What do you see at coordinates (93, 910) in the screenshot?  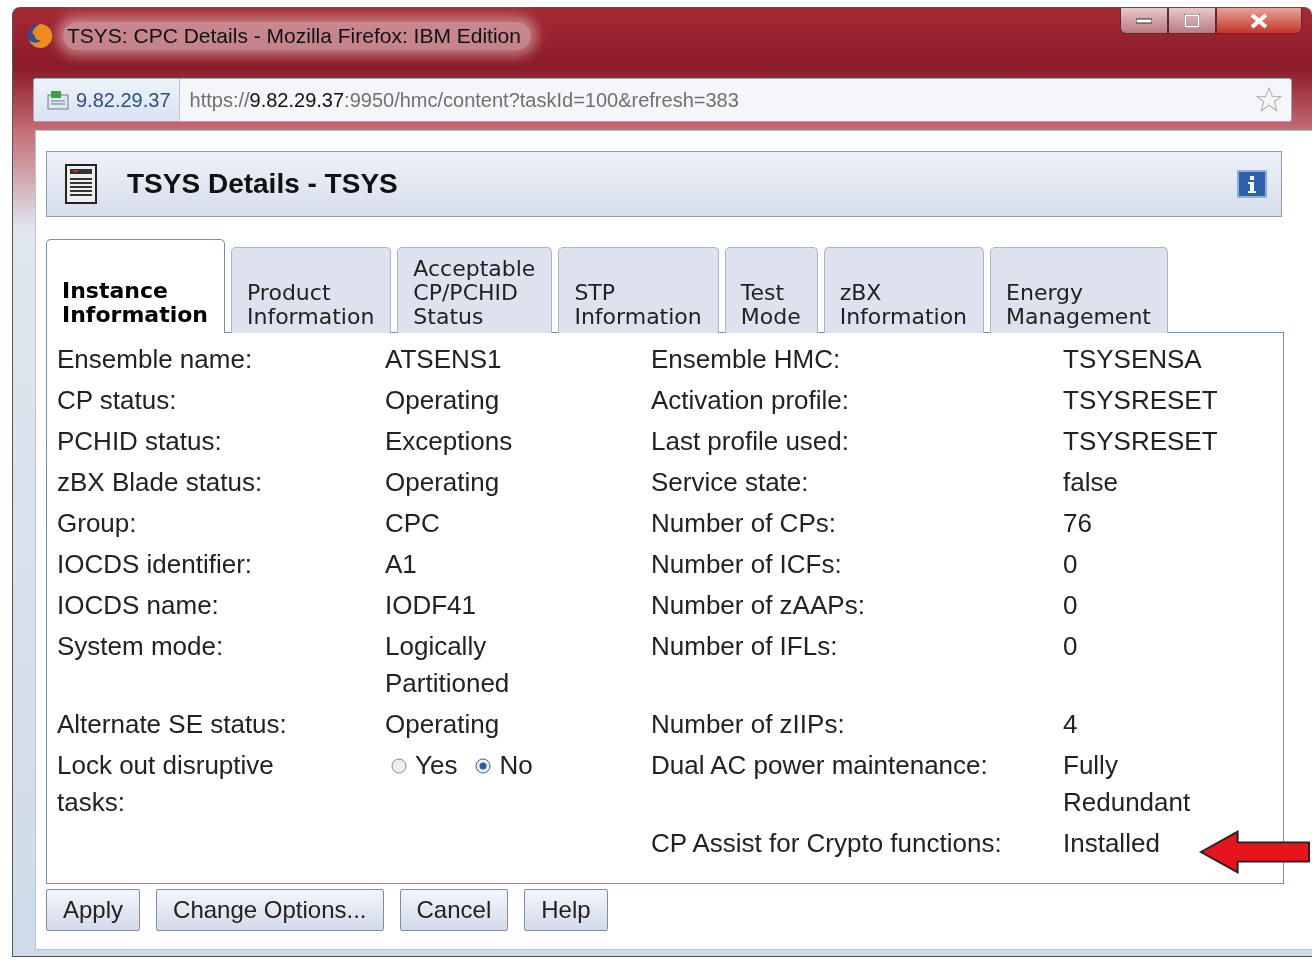 I see `button: Apply` at bounding box center [93, 910].